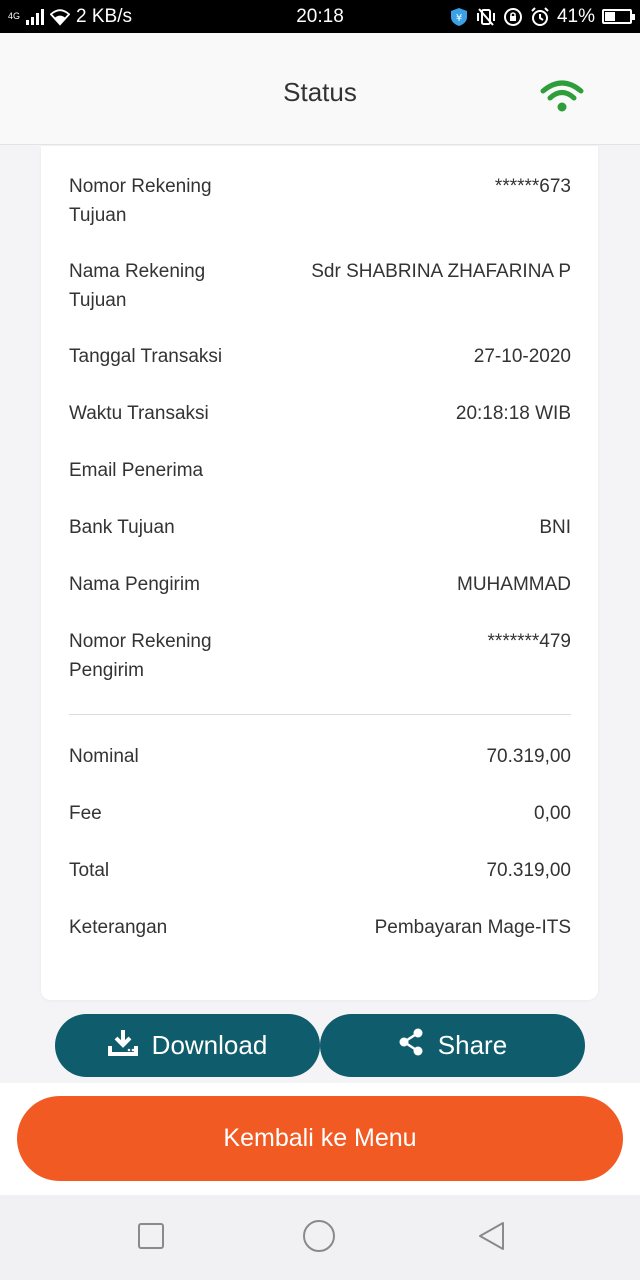 Image resolution: width=640 pixels, height=1280 pixels. I want to click on detail-label: Waktu Transaksi, so click(139, 413).